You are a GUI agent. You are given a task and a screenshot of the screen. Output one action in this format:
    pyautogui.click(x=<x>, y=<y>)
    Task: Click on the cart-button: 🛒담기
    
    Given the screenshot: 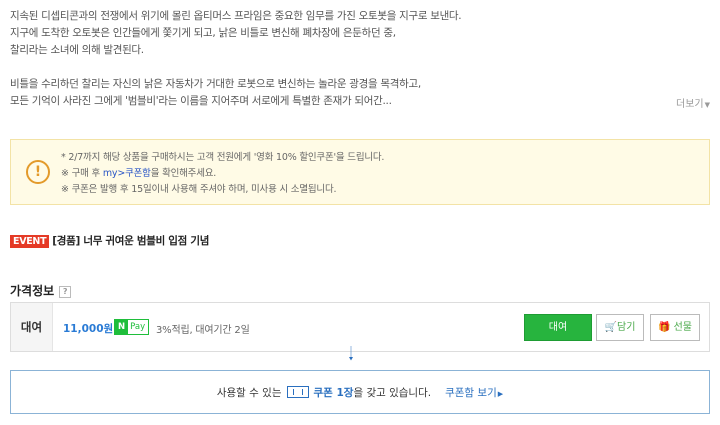 What is the action you would take?
    pyautogui.click(x=620, y=327)
    